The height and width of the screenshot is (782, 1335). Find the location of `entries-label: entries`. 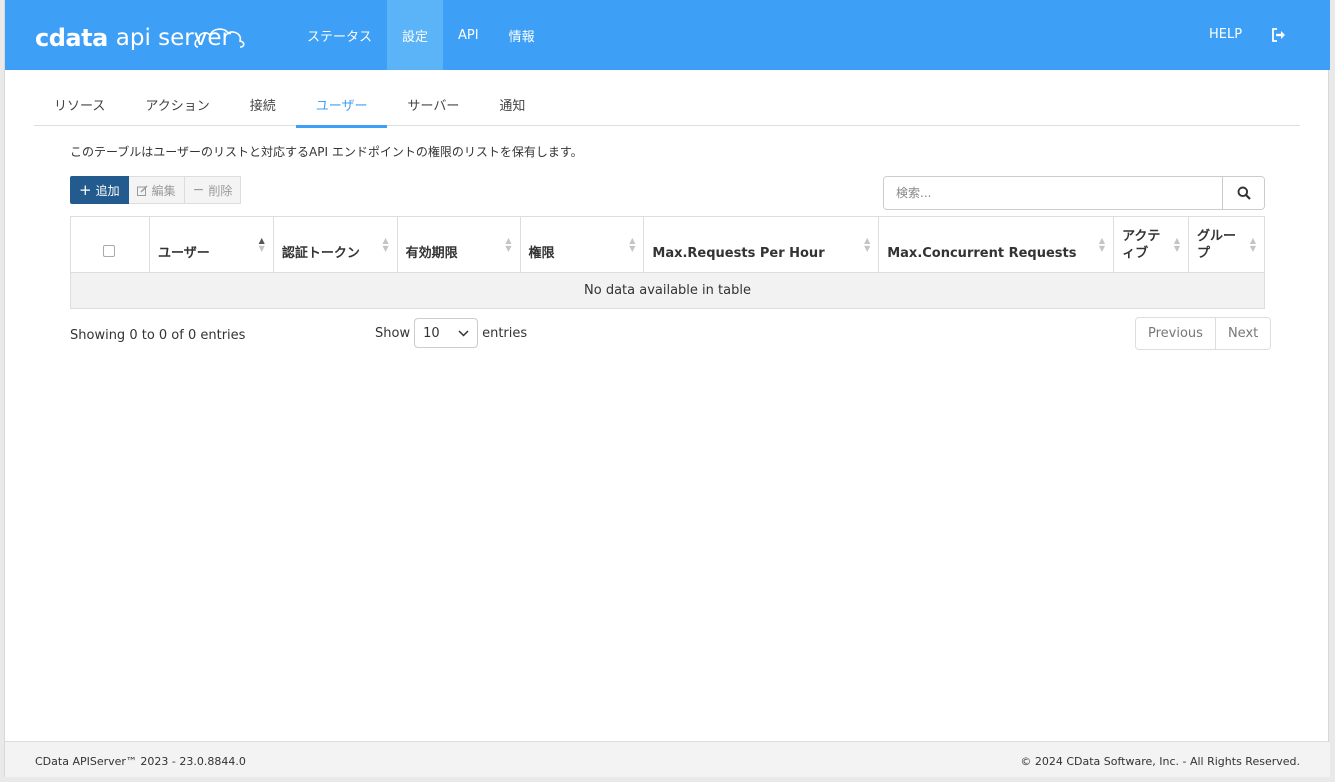

entries-label: entries is located at coordinates (505, 333).